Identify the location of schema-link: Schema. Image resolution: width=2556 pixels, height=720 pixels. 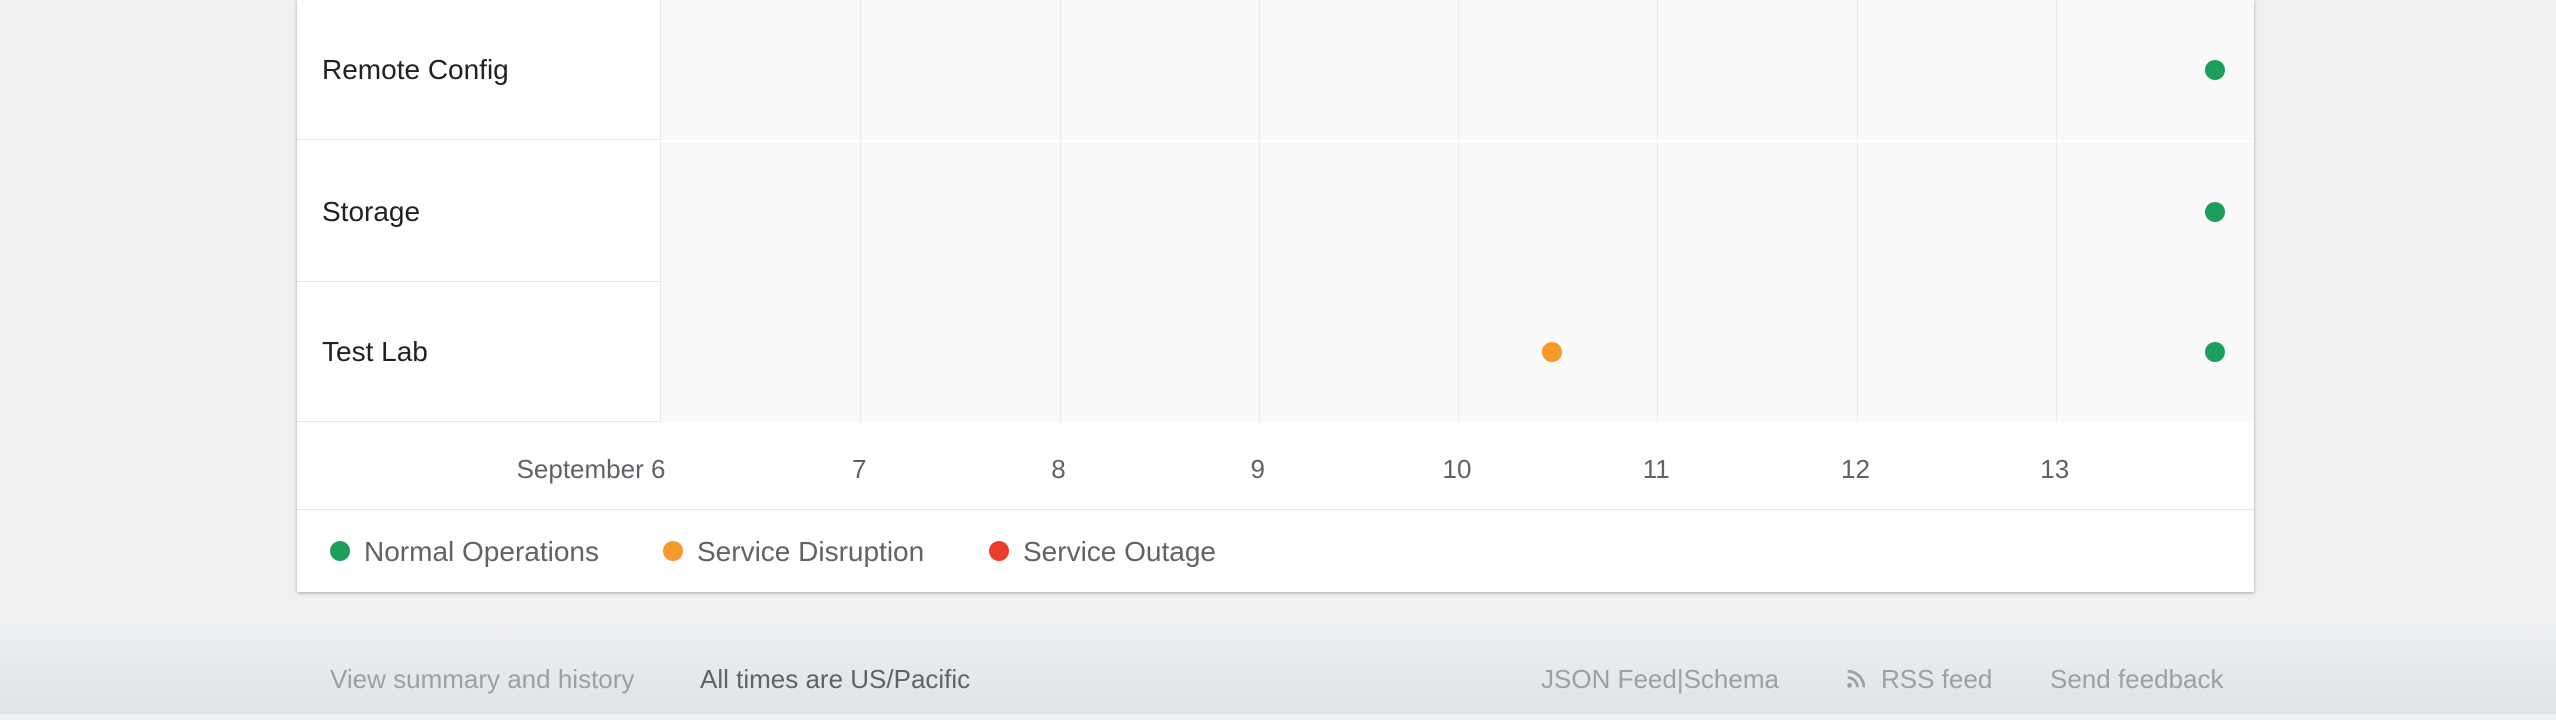
(1731, 679).